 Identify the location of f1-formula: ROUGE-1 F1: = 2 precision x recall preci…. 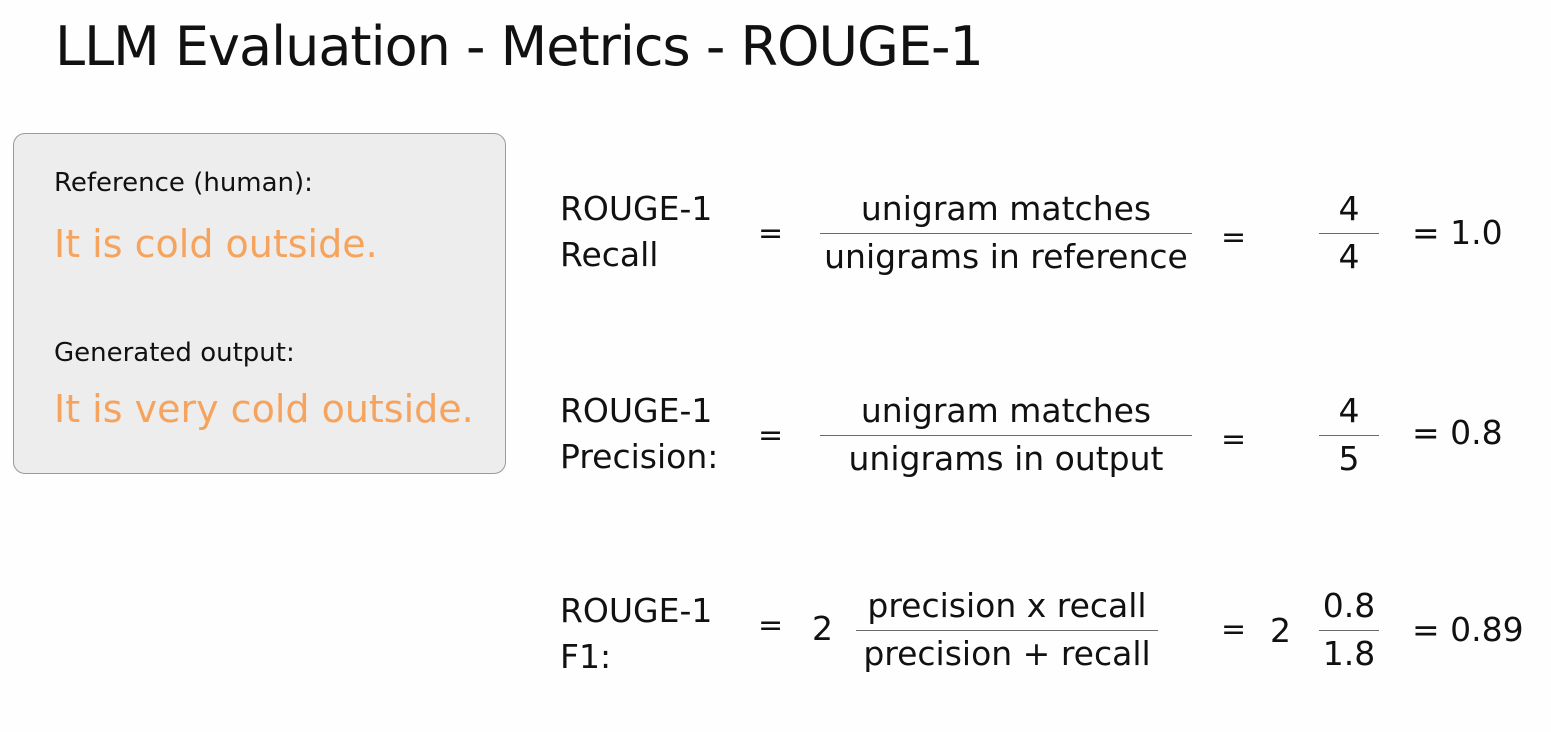
(775, 637).